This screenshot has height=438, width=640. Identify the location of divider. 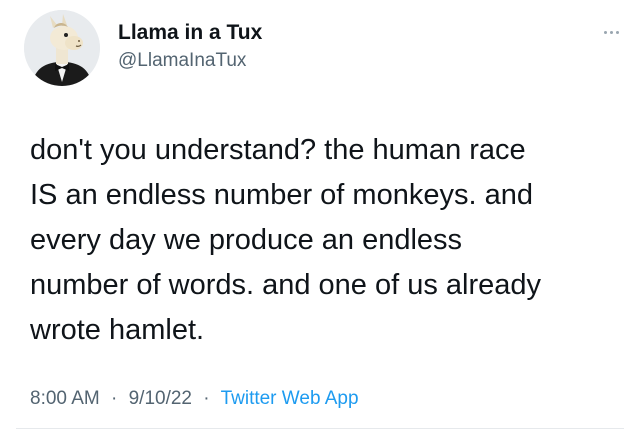
(320, 428).